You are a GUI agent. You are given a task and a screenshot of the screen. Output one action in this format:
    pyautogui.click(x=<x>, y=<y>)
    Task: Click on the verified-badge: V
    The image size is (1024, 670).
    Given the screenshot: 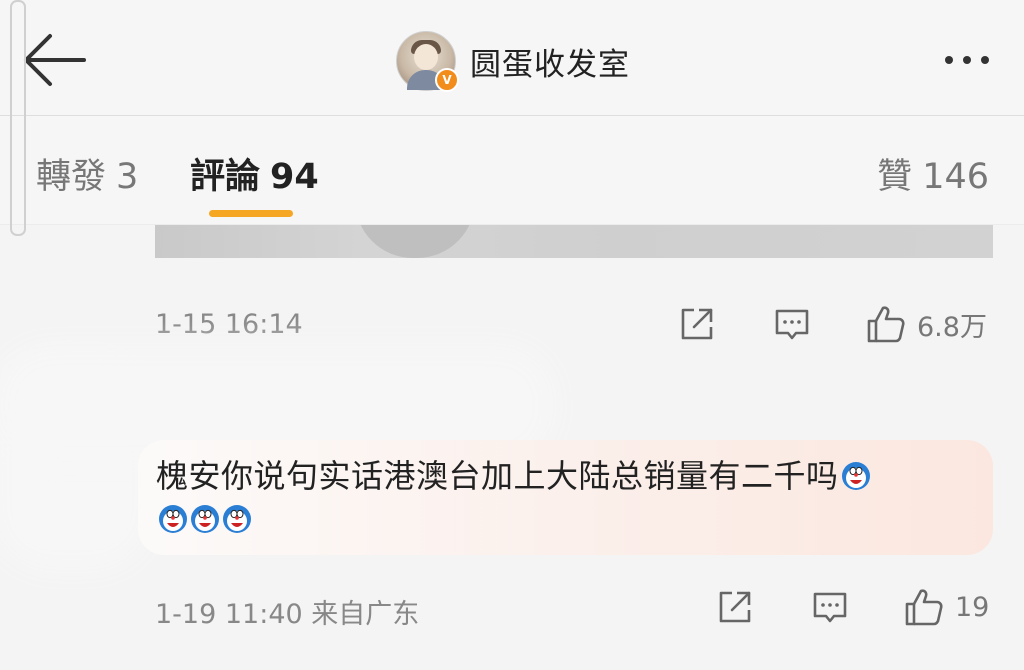 What is the action you would take?
    pyautogui.click(x=447, y=80)
    